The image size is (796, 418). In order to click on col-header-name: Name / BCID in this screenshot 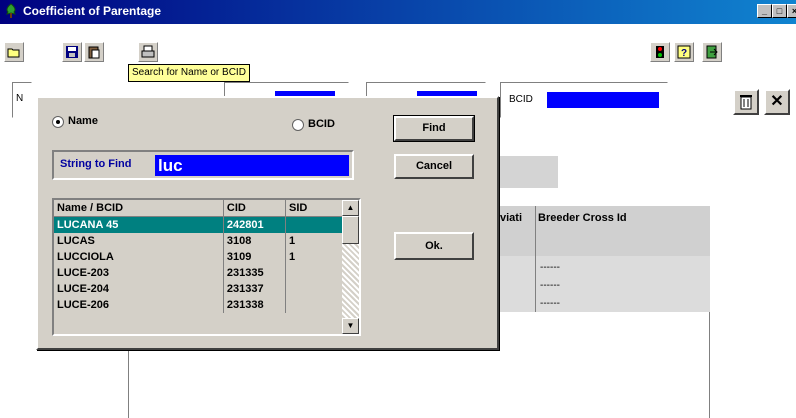, I will do `click(139, 208)`.